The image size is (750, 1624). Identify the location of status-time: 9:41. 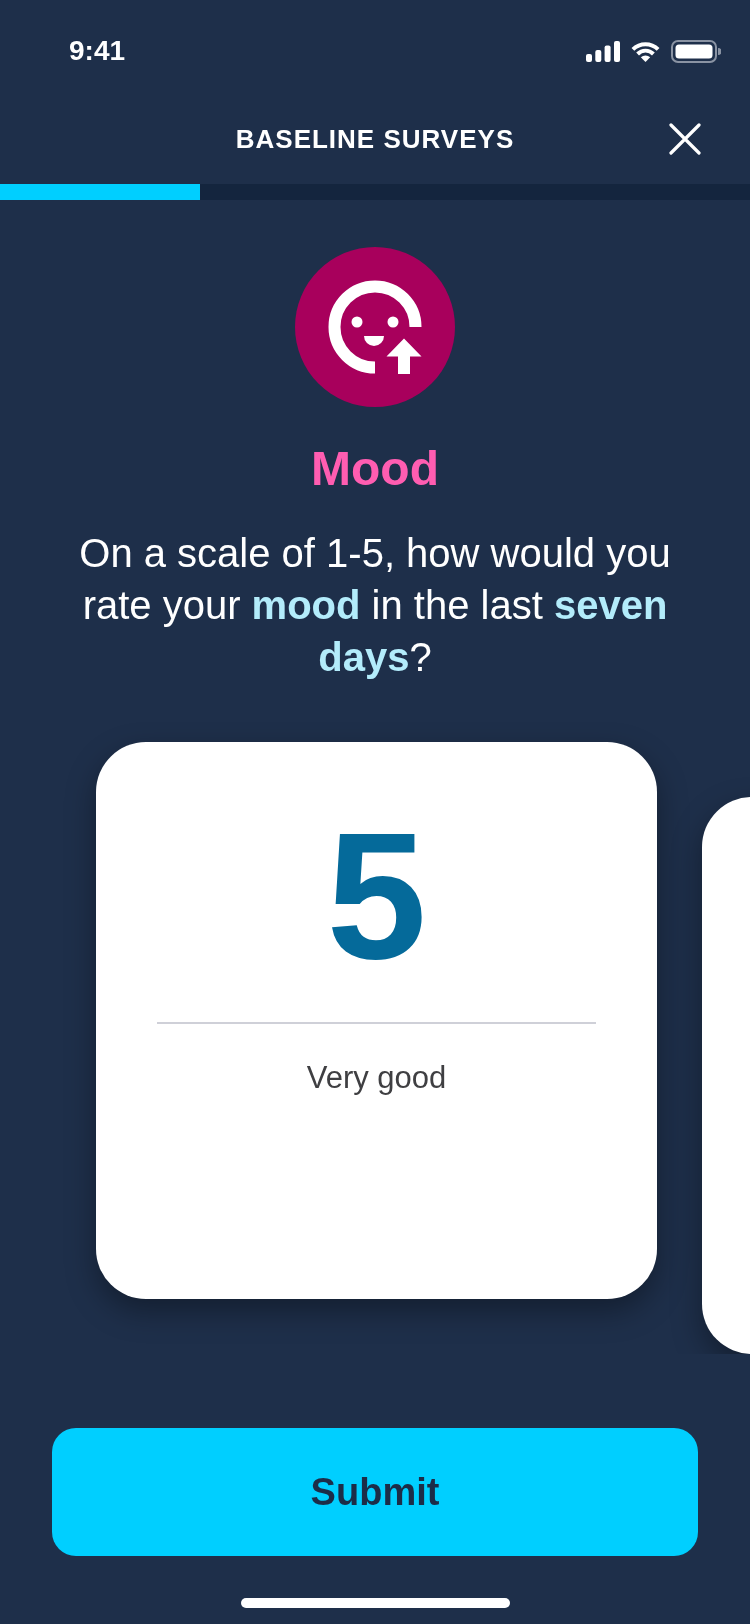
(97, 51).